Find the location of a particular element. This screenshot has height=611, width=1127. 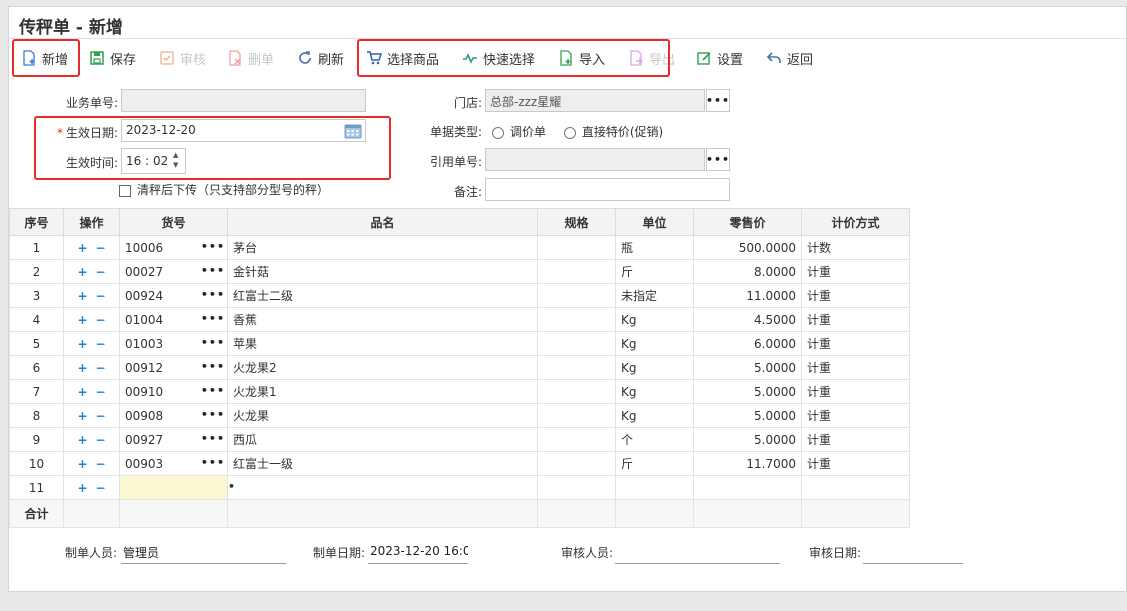

cell-code: 00908 ••• is located at coordinates (173, 415).